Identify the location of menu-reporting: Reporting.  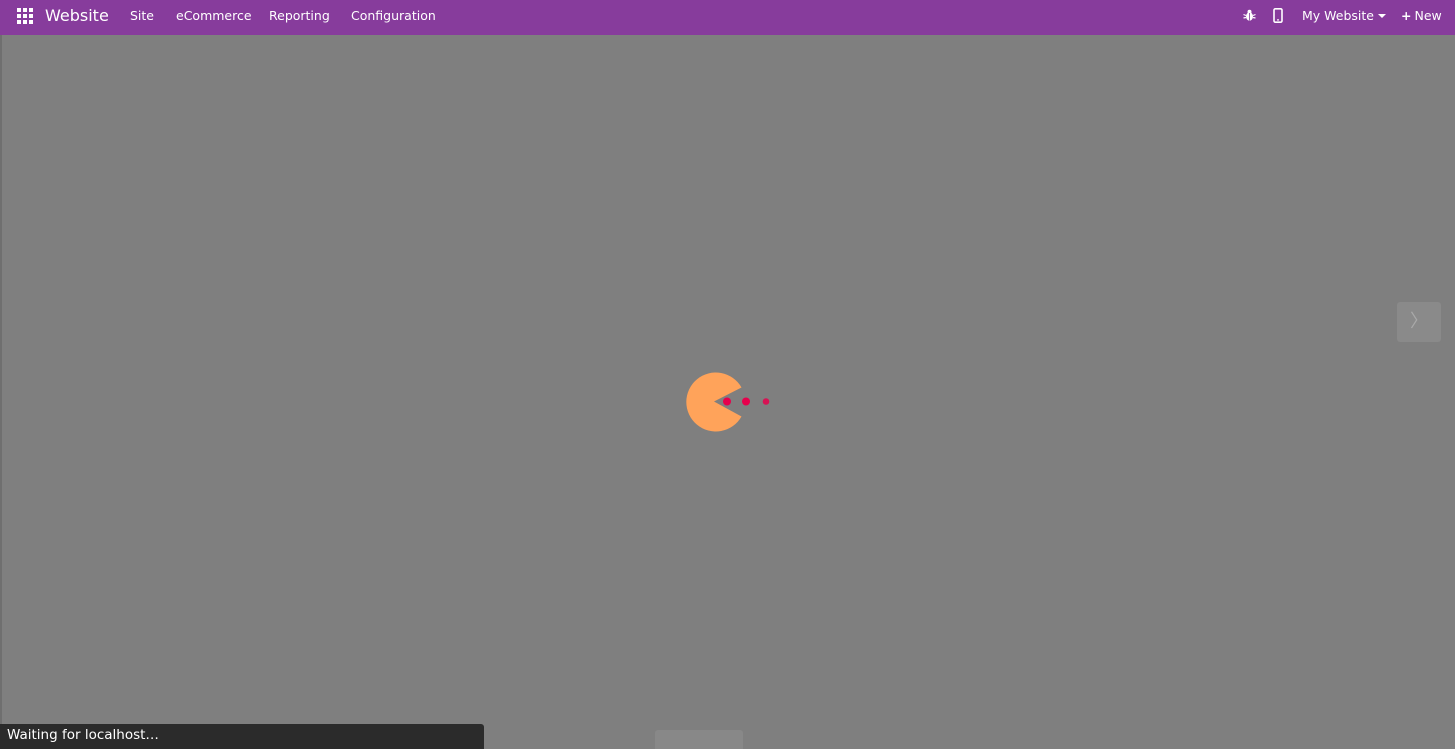
(299, 15).